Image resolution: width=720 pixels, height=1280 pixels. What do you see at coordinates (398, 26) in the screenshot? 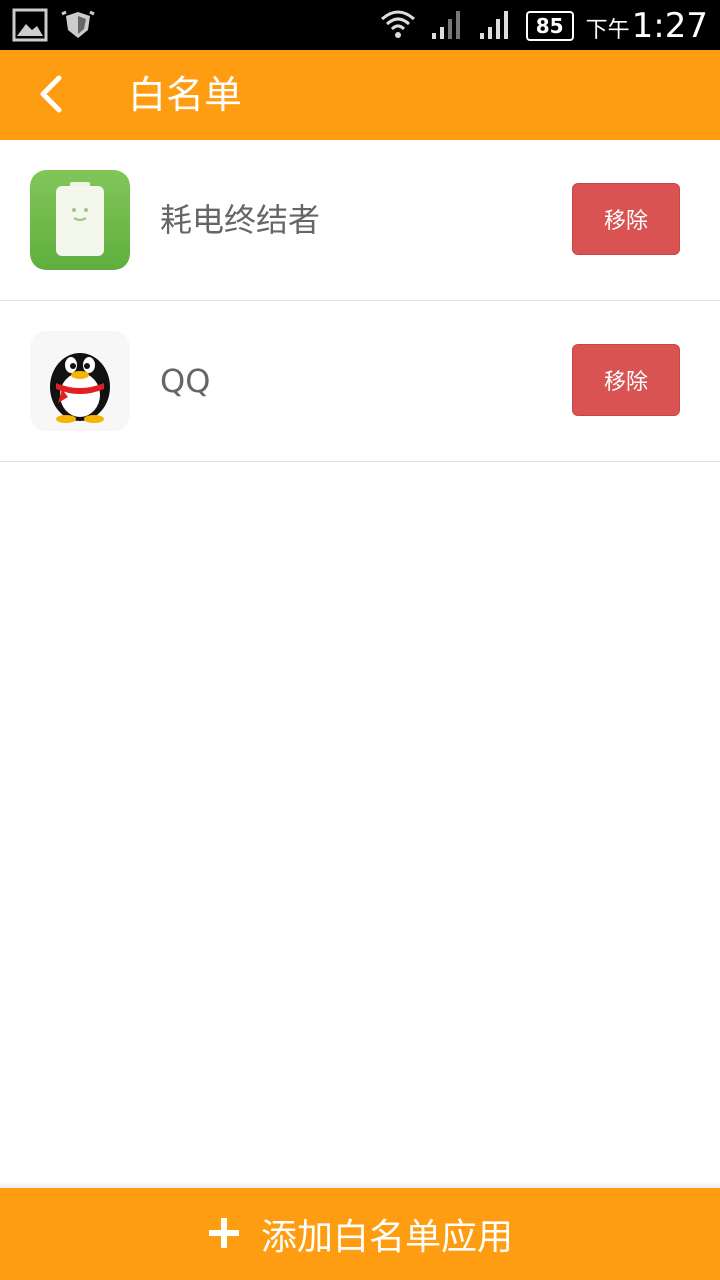
I see `wifi-icon` at bounding box center [398, 26].